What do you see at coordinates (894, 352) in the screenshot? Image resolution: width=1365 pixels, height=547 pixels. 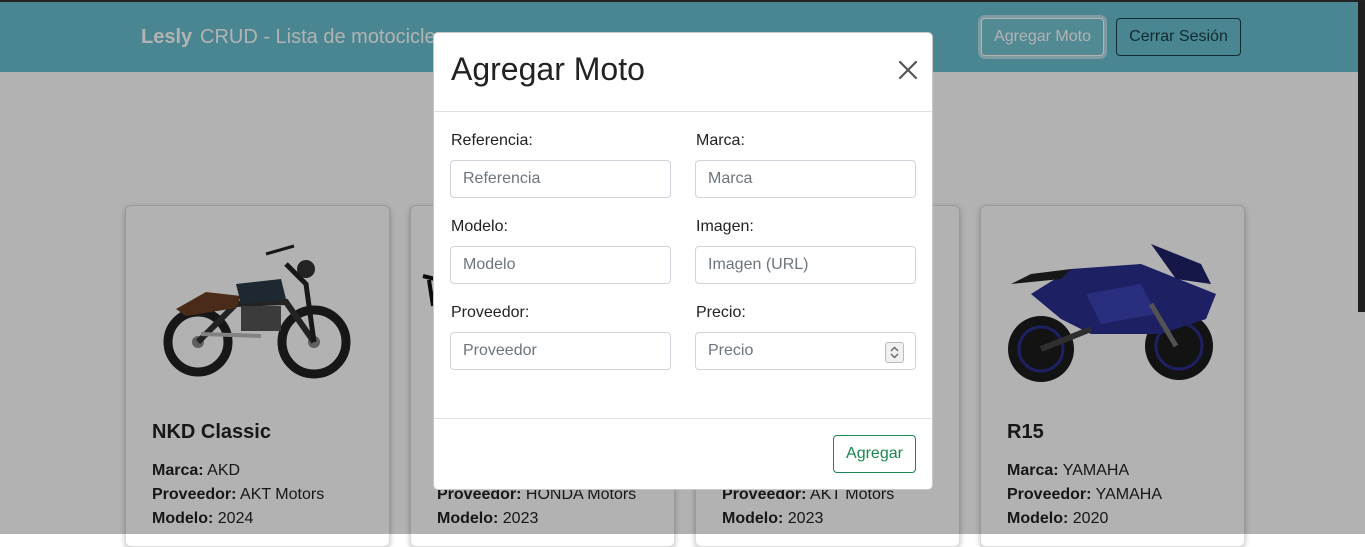 I see `number-spinner-icon` at bounding box center [894, 352].